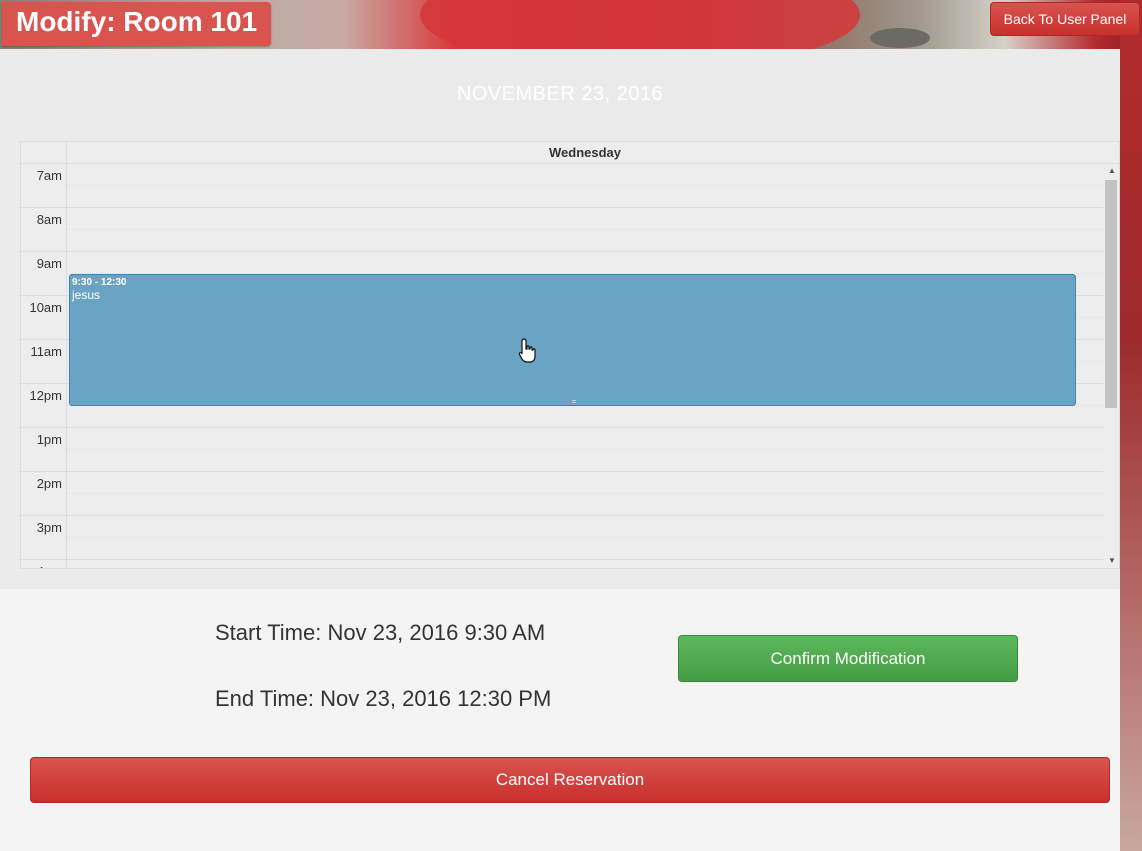  Describe the element at coordinates (44, 450) in the screenshot. I see `hour-label: 1pm` at that location.